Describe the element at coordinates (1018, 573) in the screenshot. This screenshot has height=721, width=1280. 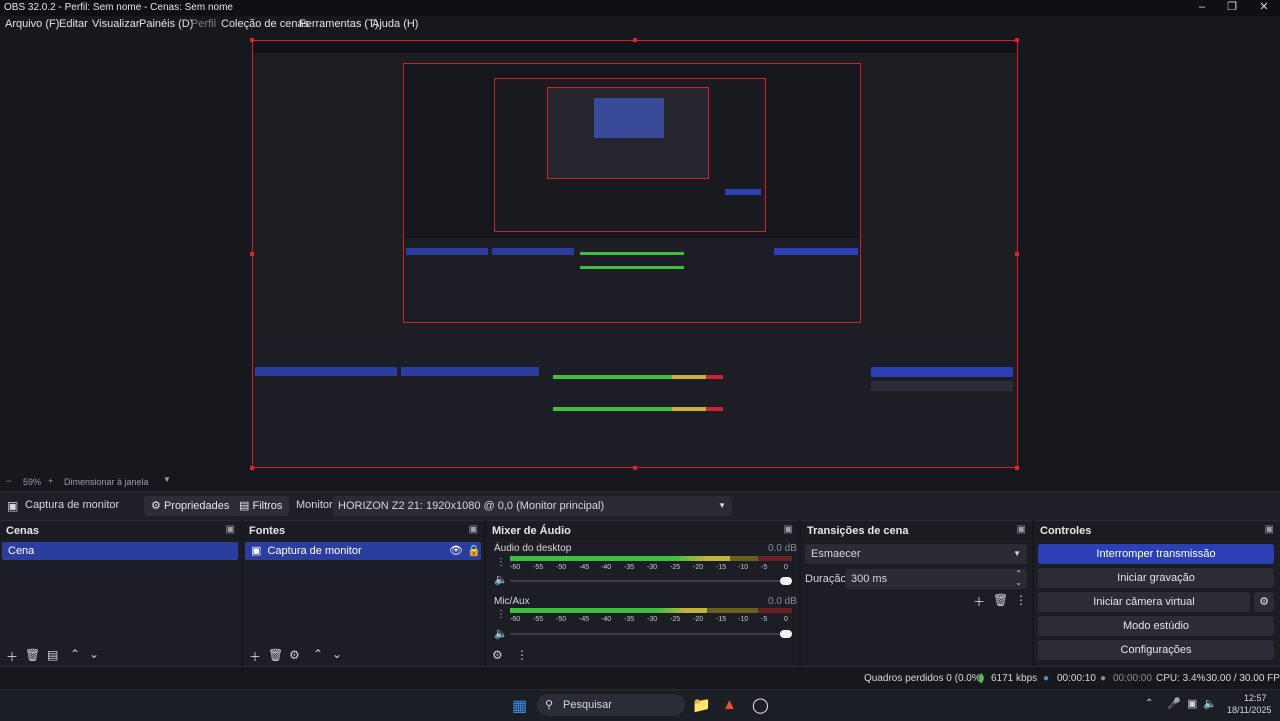
I see `spin-up-icon: ⌃` at that location.